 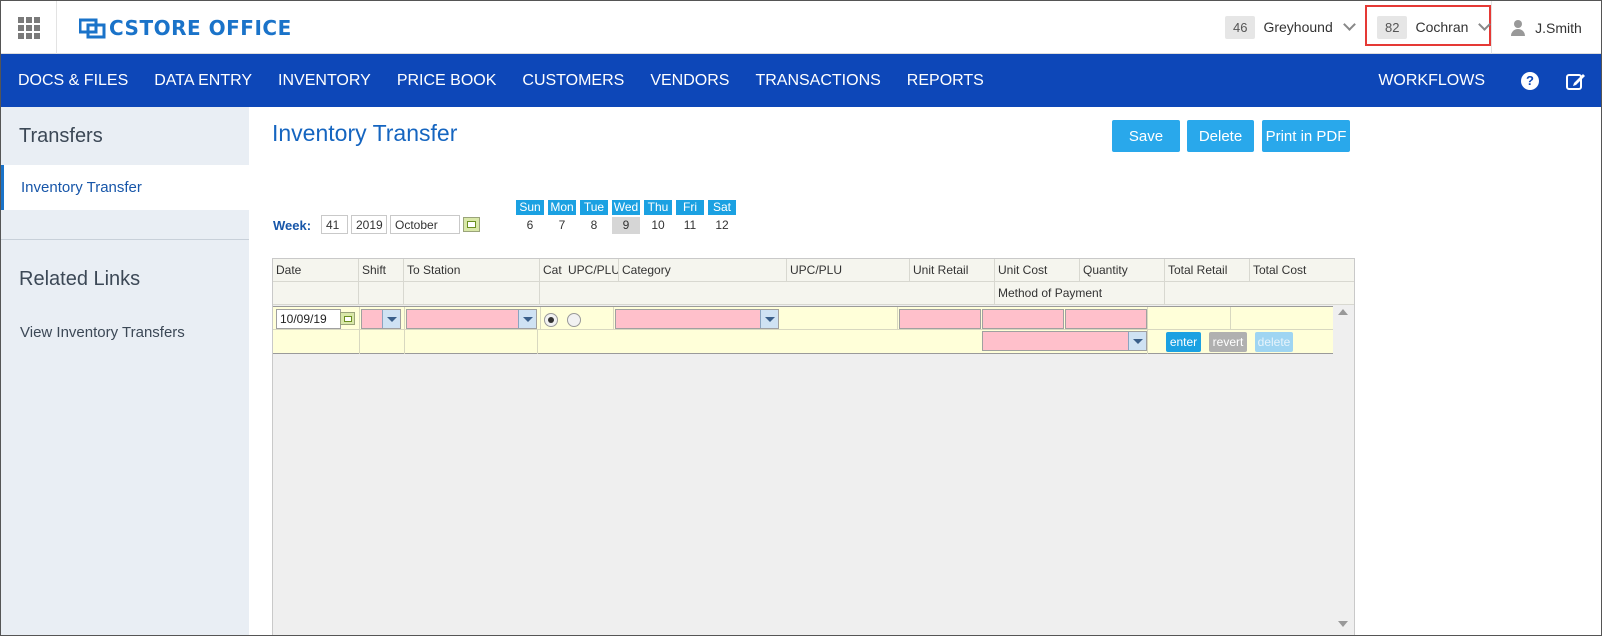 I want to click on nav-transactions: TRANSACTIONS, so click(x=817, y=80).